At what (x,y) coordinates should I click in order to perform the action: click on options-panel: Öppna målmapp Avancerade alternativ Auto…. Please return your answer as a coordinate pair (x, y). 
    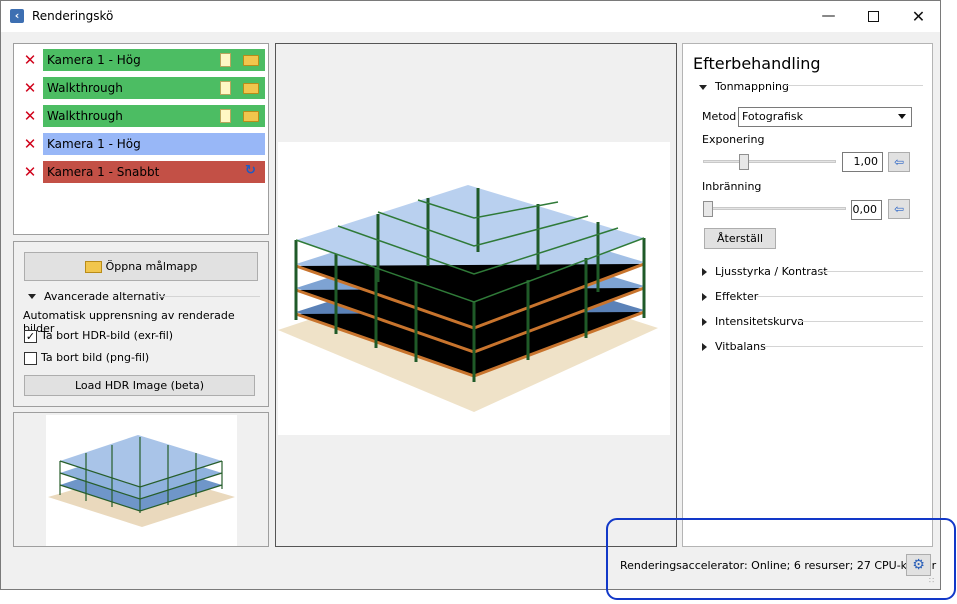
    Looking at the image, I should click on (141, 324).